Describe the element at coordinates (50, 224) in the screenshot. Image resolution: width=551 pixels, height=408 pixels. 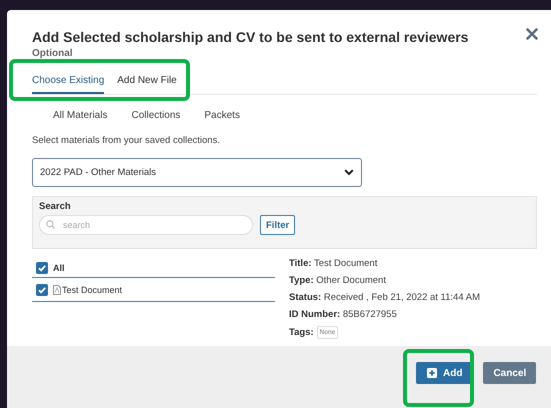
I see `search-icon` at that location.